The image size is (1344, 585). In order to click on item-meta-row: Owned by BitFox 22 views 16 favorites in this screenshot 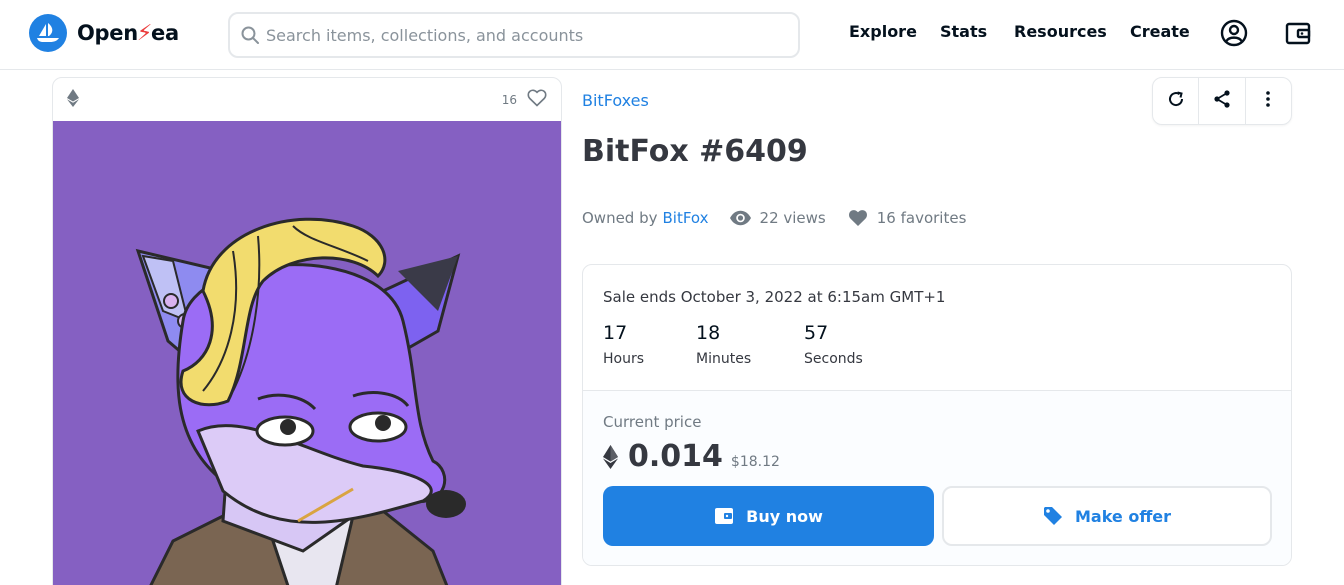, I will do `click(774, 218)`.